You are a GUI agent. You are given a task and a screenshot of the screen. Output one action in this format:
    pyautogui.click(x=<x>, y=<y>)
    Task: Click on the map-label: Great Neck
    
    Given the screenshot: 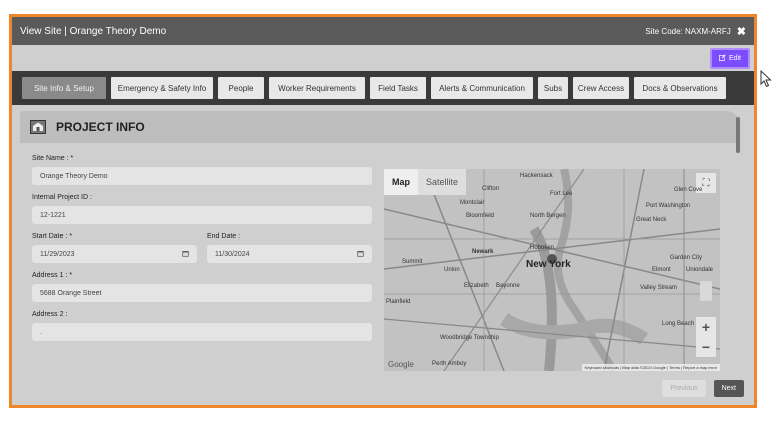 What is the action you would take?
    pyautogui.click(x=651, y=220)
    